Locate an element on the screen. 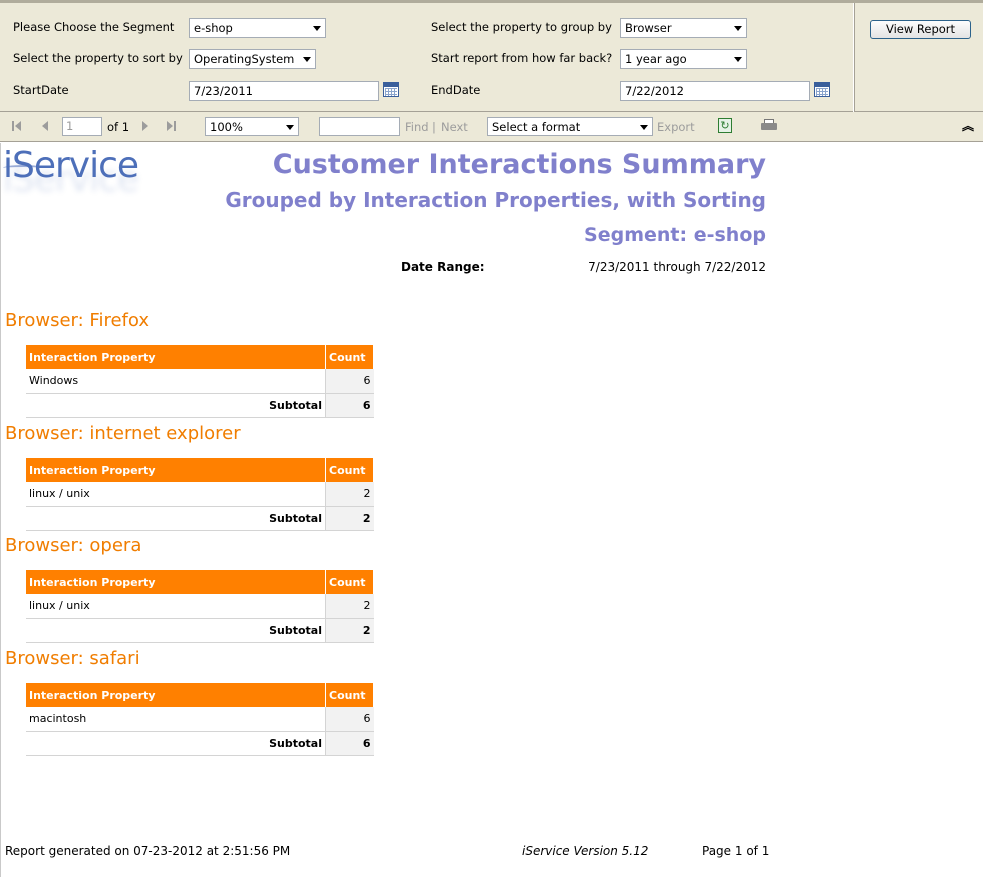 This screenshot has height=877, width=983. group-label: Select the property to group by is located at coordinates (521, 27).